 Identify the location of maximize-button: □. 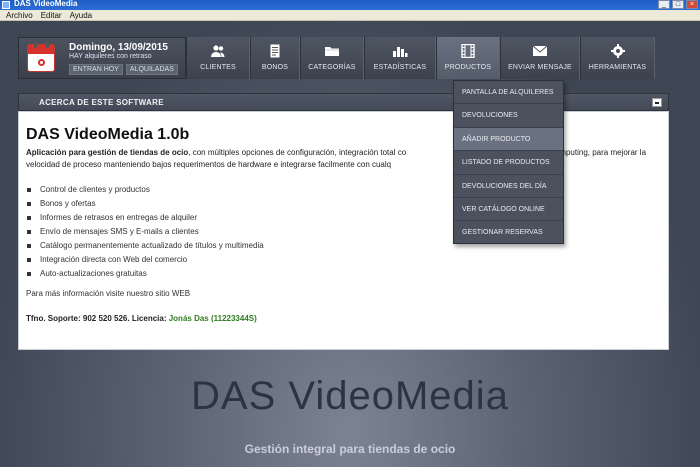
(678, 4).